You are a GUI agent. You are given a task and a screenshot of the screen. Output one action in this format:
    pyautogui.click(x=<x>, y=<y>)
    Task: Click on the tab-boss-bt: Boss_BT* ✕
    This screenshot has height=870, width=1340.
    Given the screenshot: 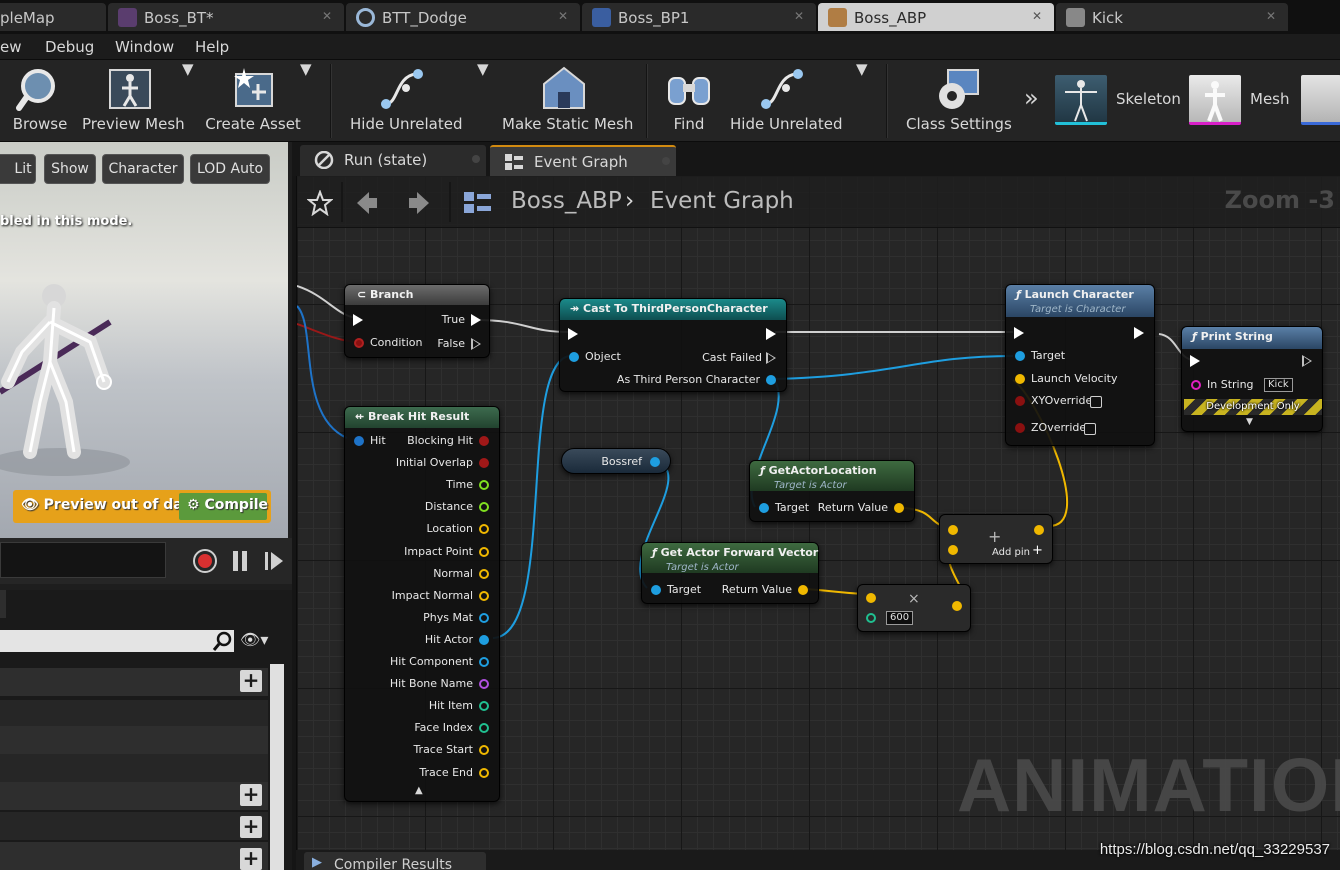 What is the action you would take?
    pyautogui.click(x=226, y=17)
    